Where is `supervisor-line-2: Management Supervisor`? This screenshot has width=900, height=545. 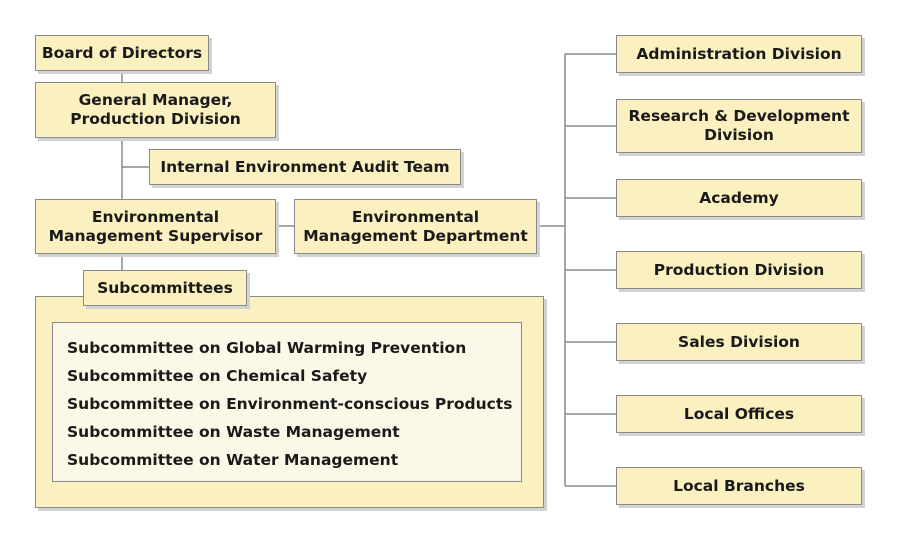
supervisor-line-2: Management Supervisor is located at coordinates (155, 235).